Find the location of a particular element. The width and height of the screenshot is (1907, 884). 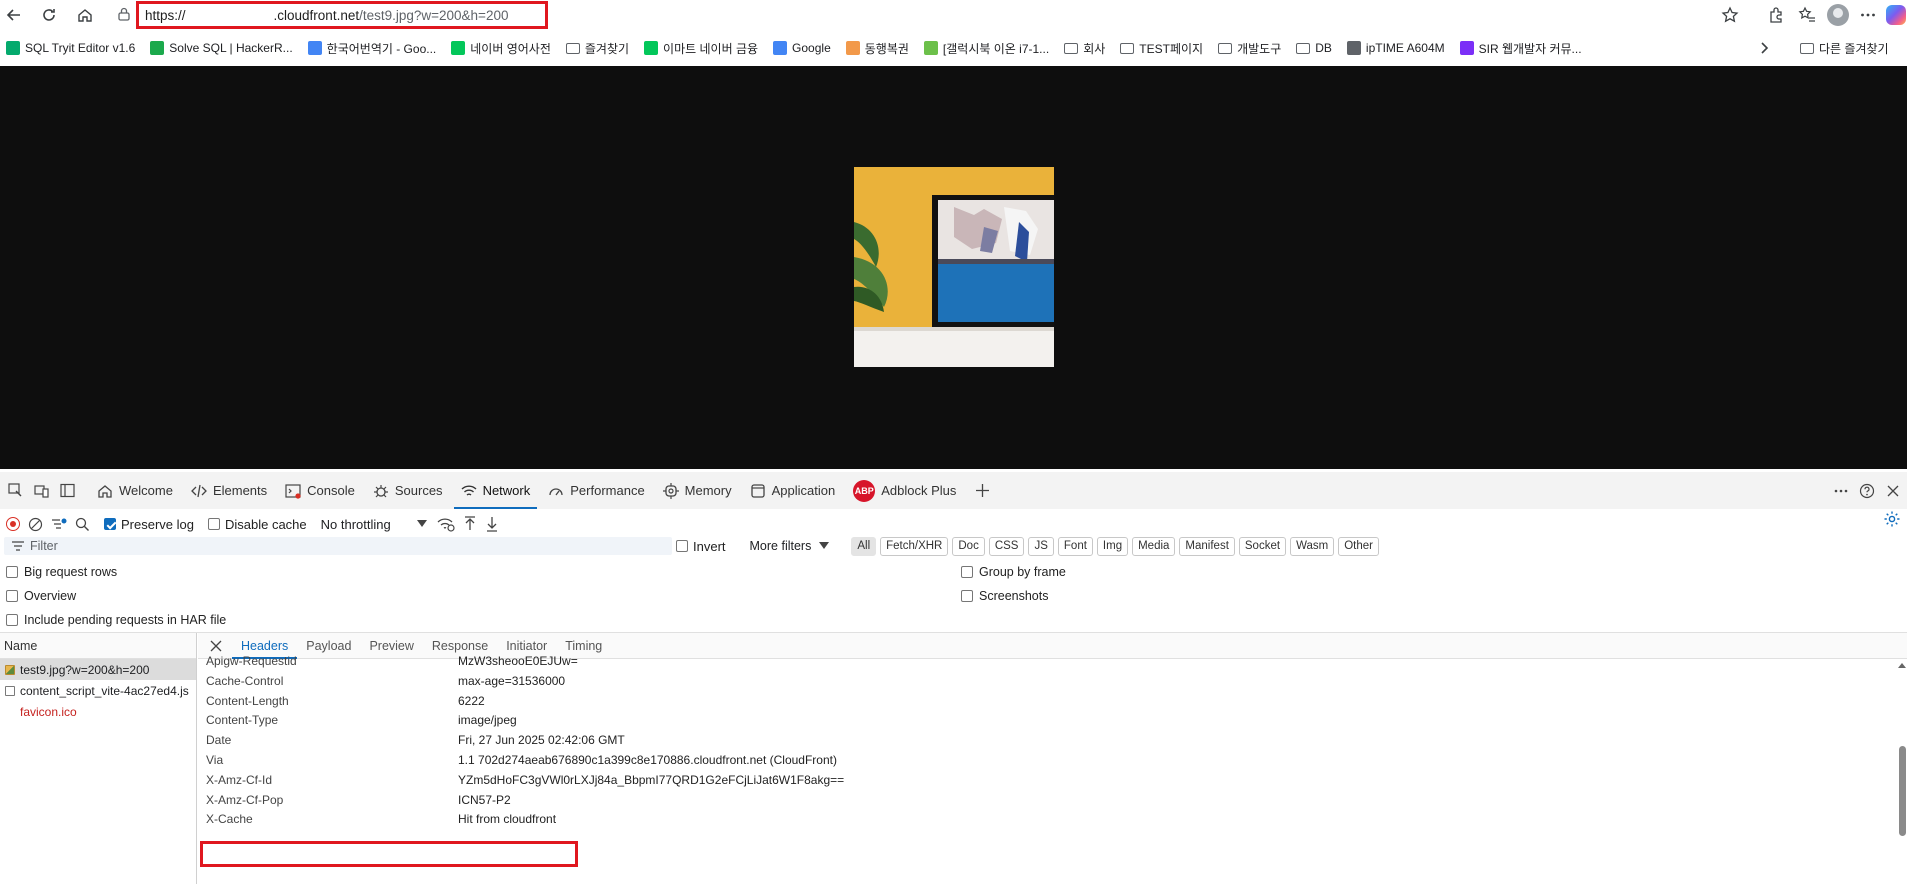

include-pending-checkbox: Include pending requests in HAR file is located at coordinates (116, 620).